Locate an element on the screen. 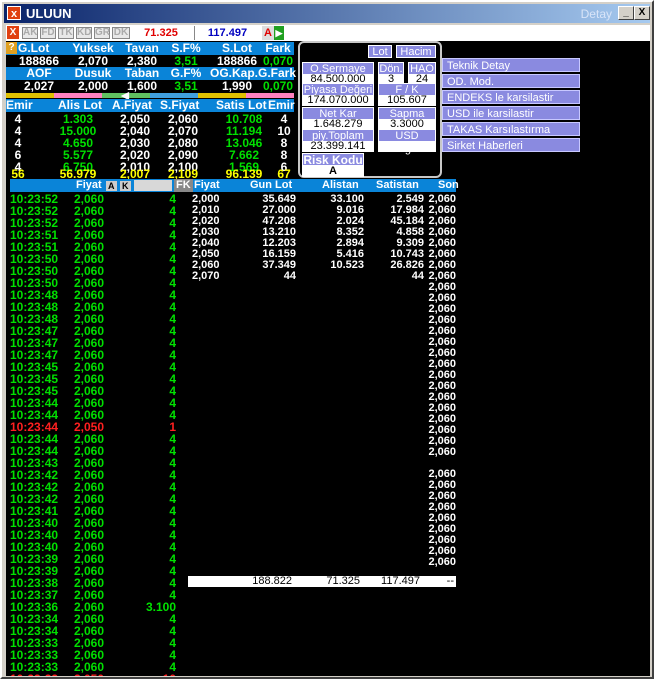 This screenshot has width=654, height=679. menu-usd: USD ile karsilastir is located at coordinates (511, 113).